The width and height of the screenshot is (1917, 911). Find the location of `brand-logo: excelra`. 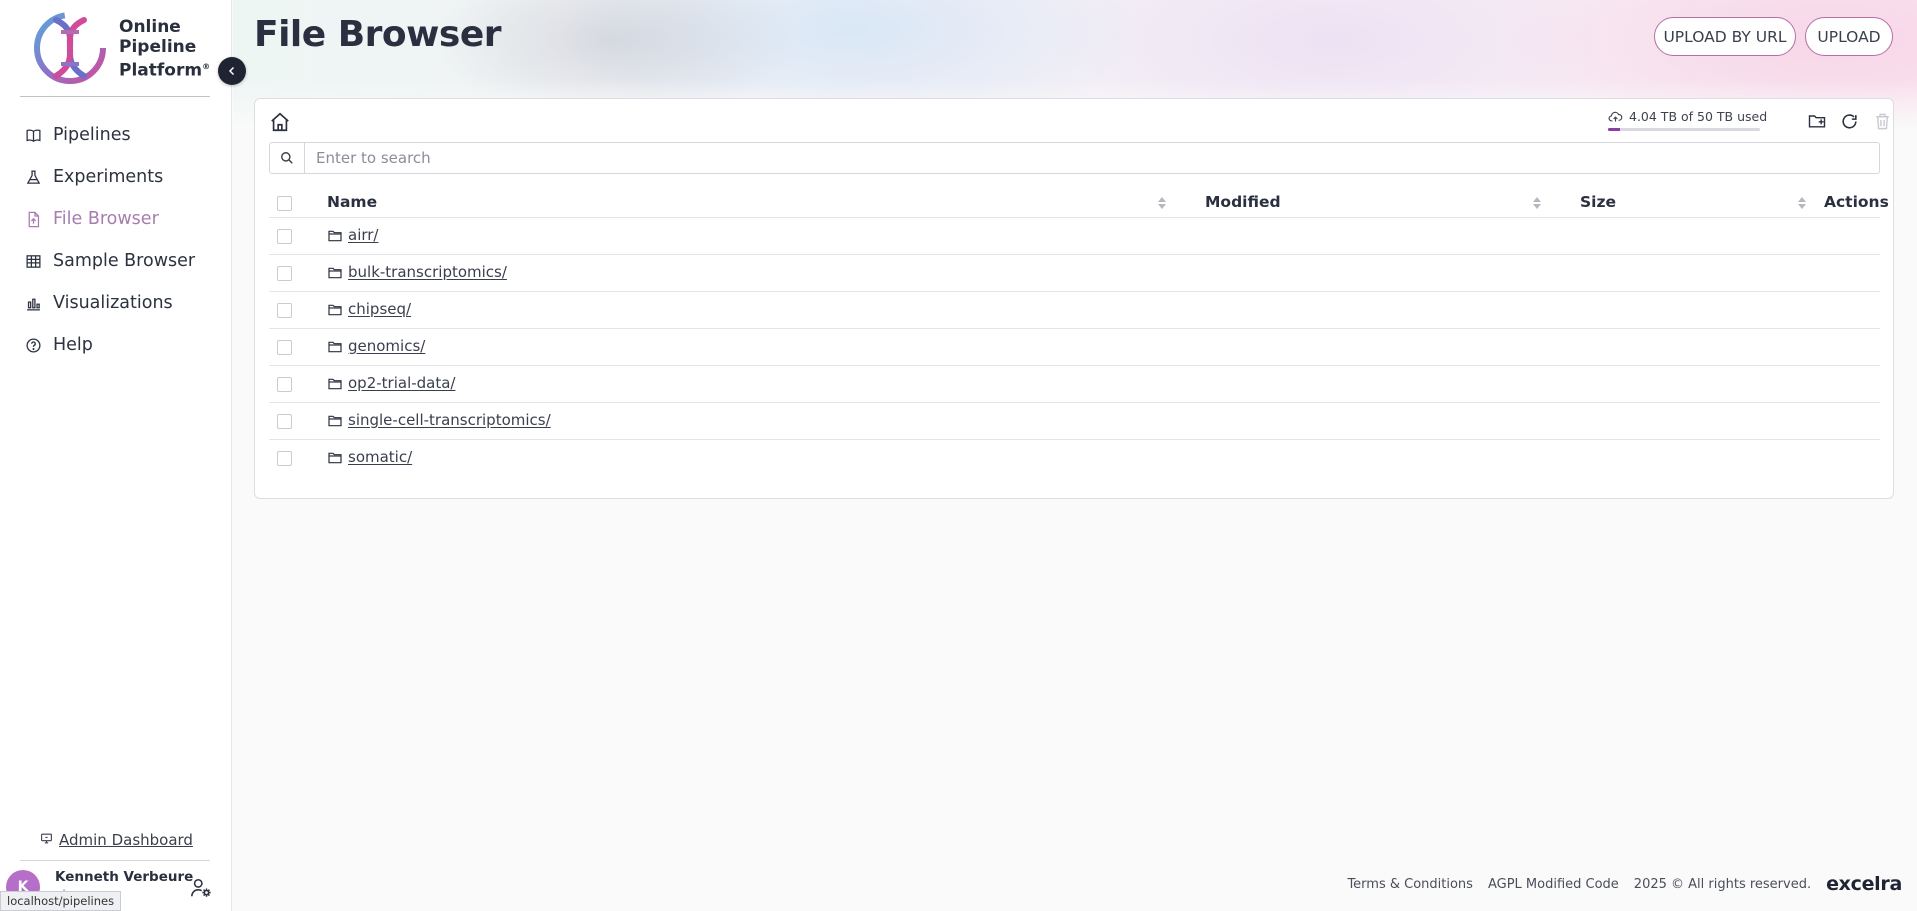

brand-logo: excelra is located at coordinates (1864, 884).